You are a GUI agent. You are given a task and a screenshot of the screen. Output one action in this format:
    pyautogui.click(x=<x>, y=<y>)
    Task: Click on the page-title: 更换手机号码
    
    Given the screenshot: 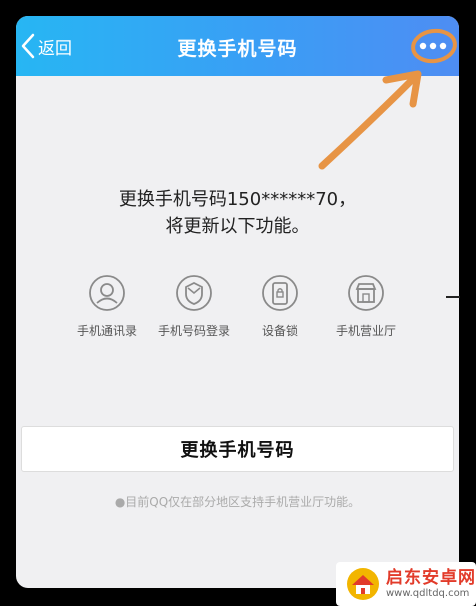 What is the action you would take?
    pyautogui.click(x=237, y=49)
    